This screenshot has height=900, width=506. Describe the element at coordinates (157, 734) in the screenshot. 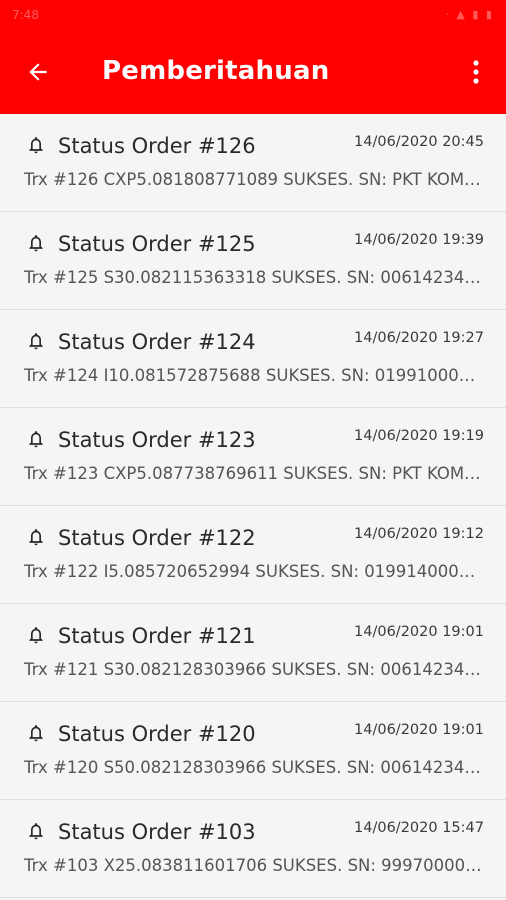

I see `notification-title: Status Order #120` at that location.